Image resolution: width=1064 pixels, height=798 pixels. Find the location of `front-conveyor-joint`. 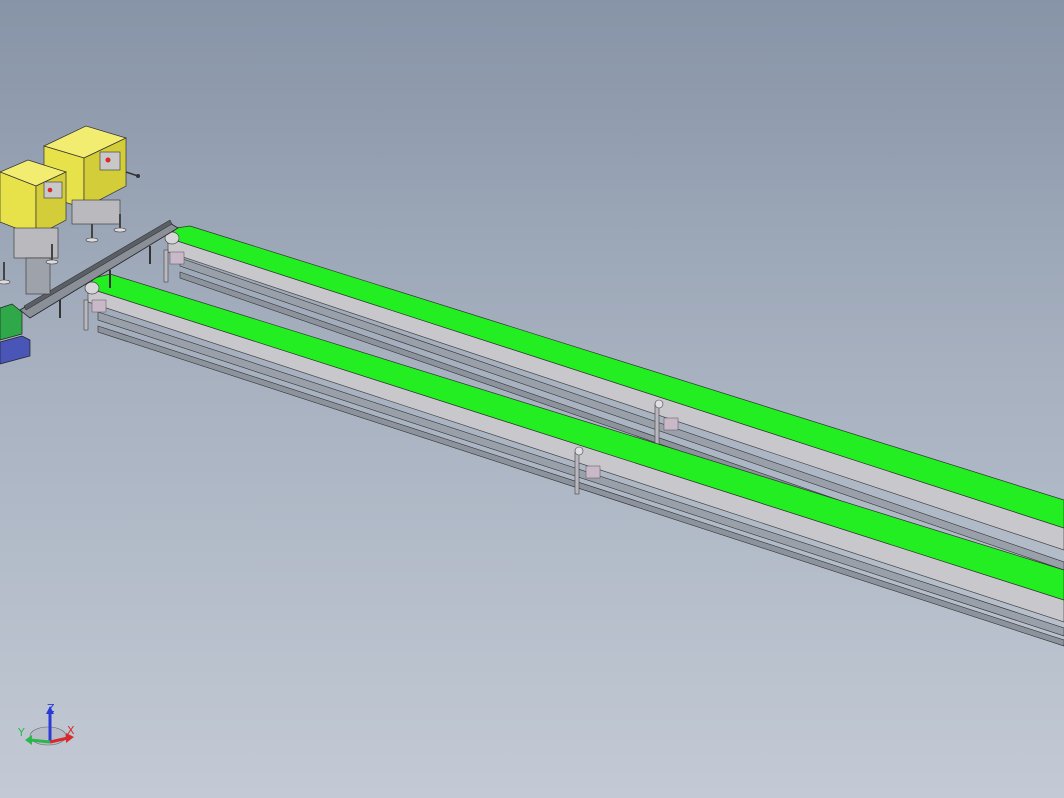

front-conveyor-joint is located at coordinates (579, 451).